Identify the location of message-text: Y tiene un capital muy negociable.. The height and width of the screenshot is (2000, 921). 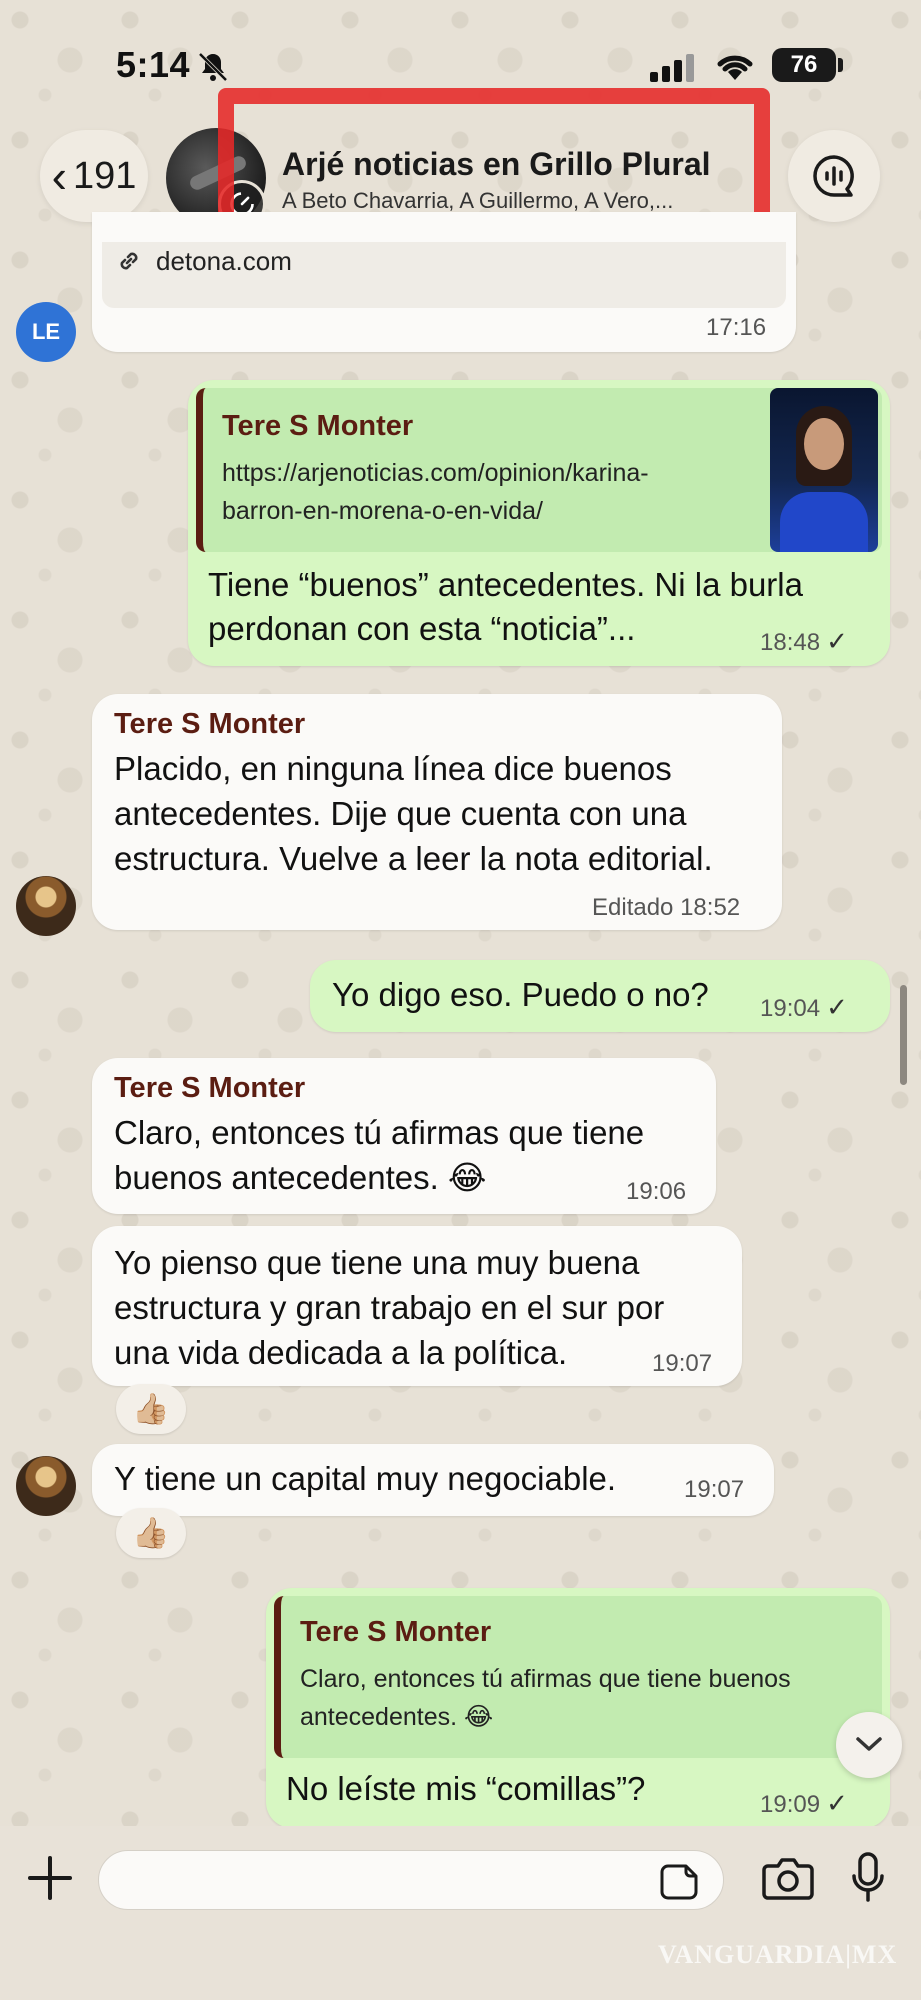
(365, 1478).